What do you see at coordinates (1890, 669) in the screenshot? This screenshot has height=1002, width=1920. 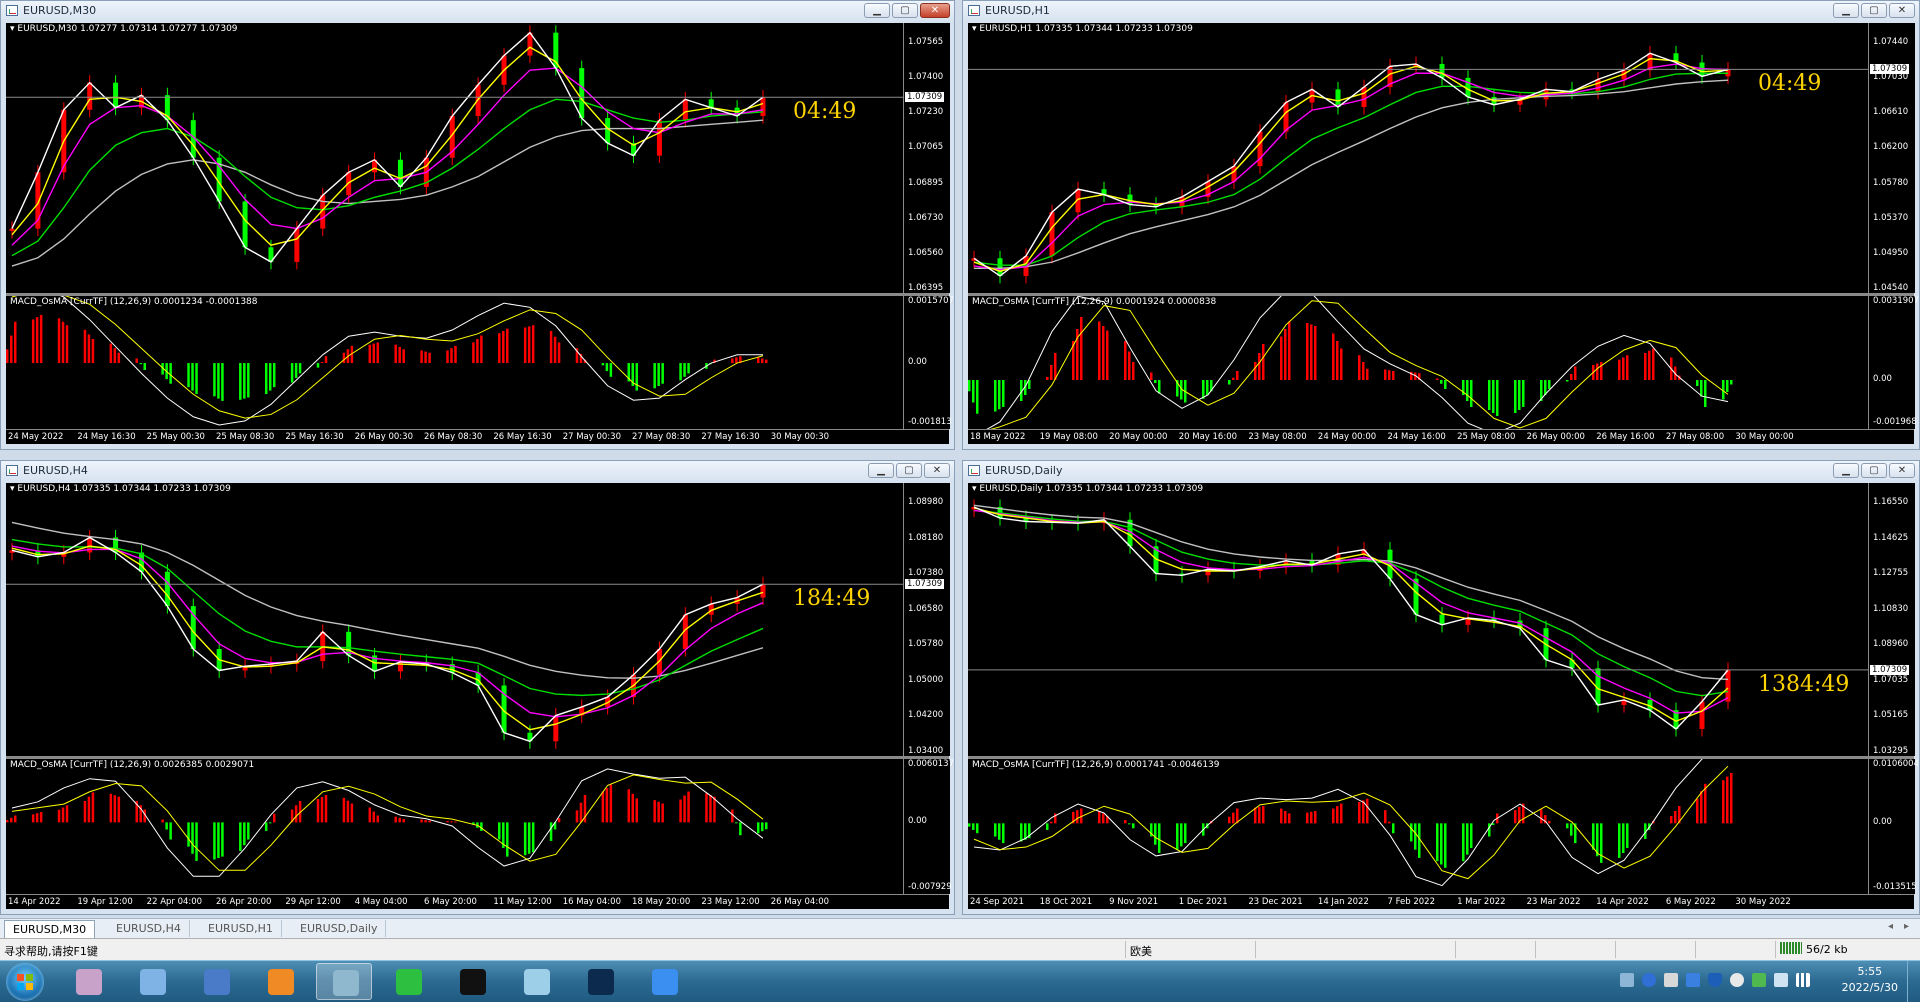 I see `current-price-tag: 1.07309` at bounding box center [1890, 669].